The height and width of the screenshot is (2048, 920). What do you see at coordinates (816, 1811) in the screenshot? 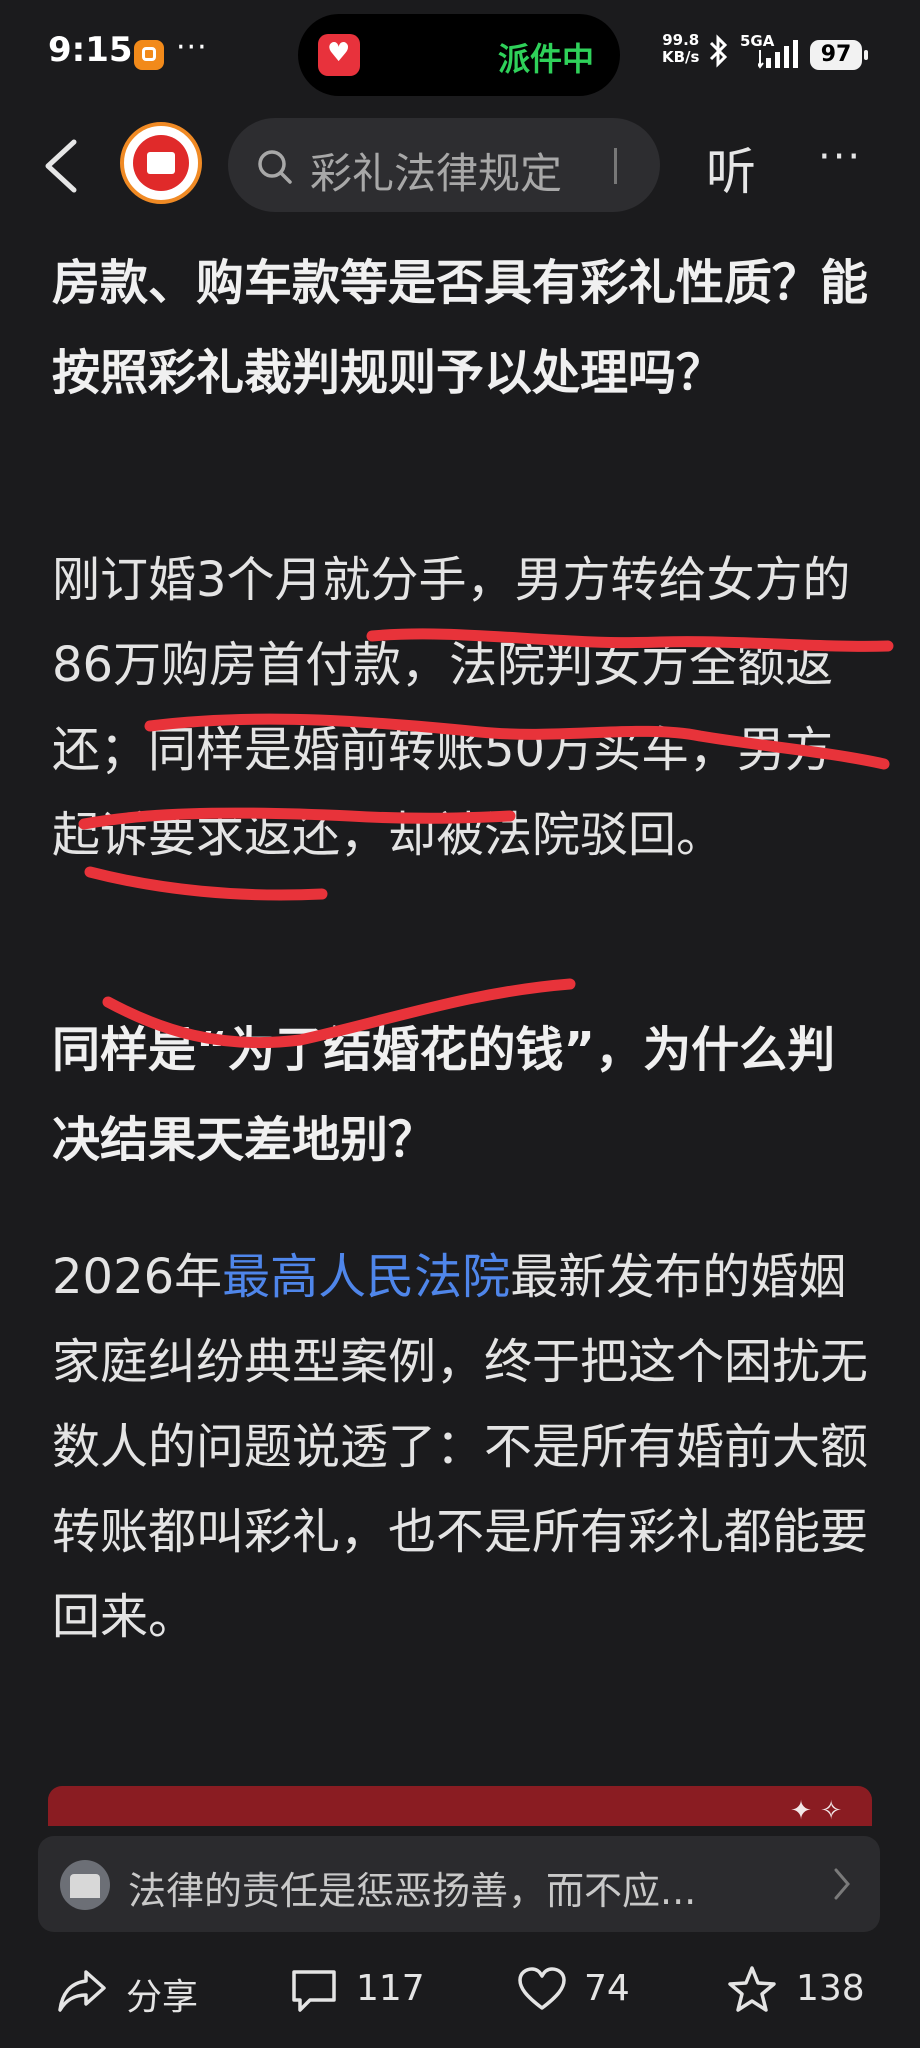
I see `card-decoration-icon: ✦ ✧` at bounding box center [816, 1811].